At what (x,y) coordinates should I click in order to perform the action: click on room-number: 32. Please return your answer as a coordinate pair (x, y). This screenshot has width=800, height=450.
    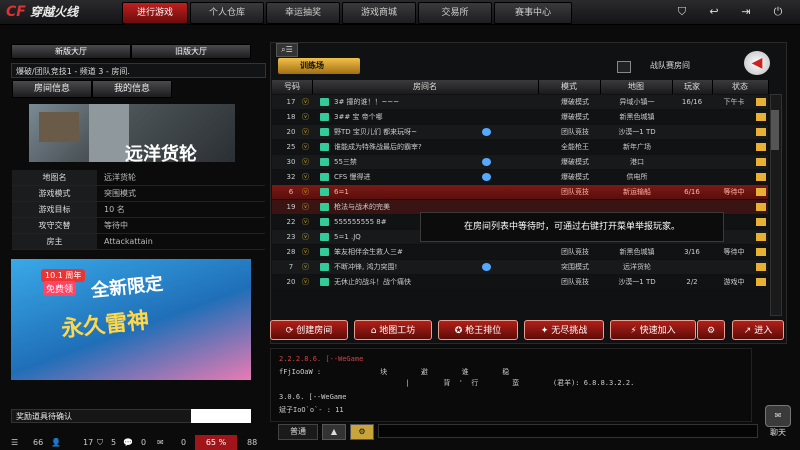
    Looking at the image, I should click on (291, 177).